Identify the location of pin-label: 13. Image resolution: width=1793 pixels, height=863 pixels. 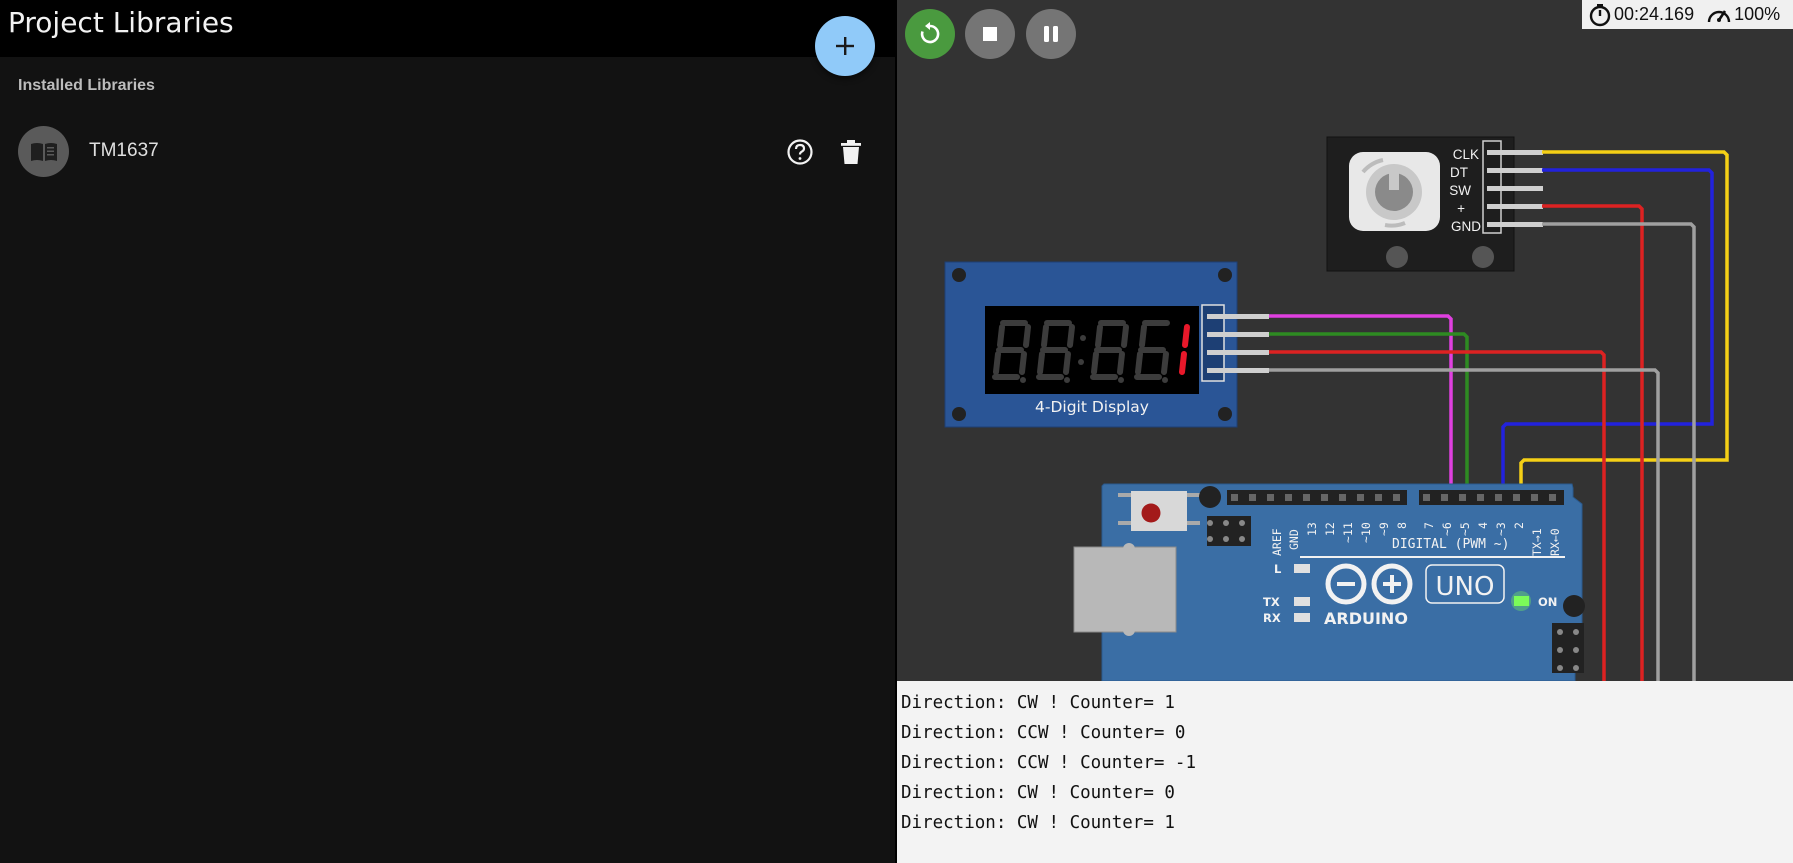
(1312, 529).